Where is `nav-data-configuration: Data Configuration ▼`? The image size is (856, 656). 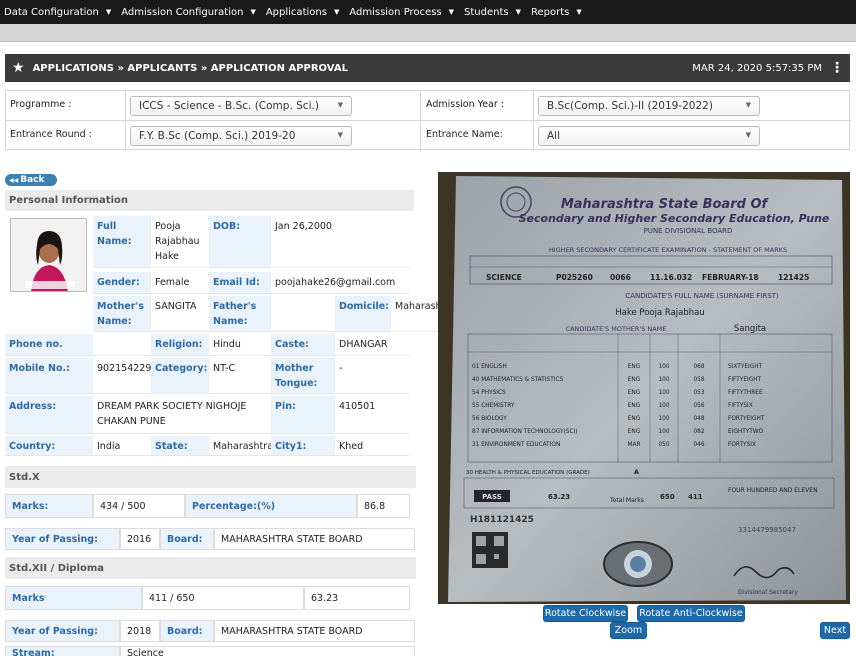 nav-data-configuration: Data Configuration ▼ is located at coordinates (58, 12).